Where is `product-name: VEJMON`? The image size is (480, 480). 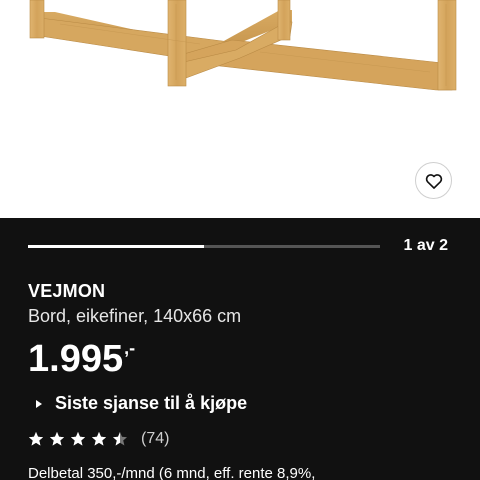 product-name: VEJMON is located at coordinates (66, 291).